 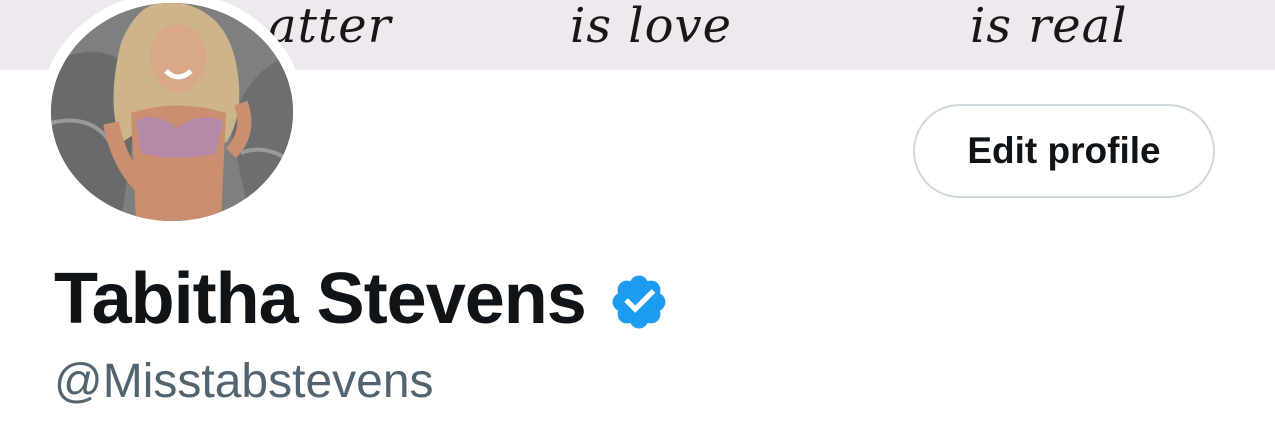 What do you see at coordinates (244, 381) in the screenshot?
I see `user-handle: @Misstabstevens` at bounding box center [244, 381].